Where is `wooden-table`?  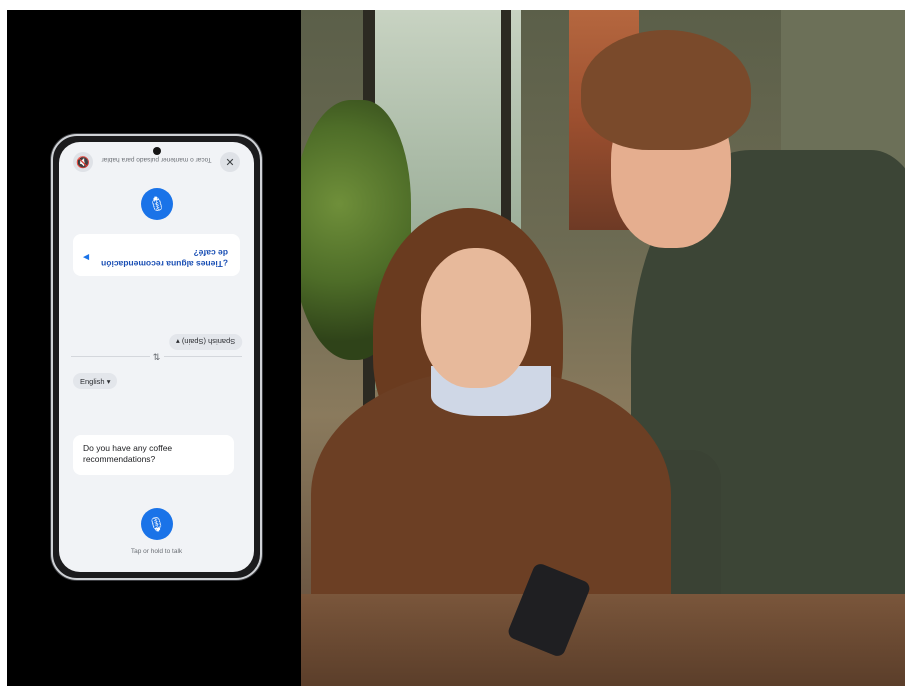
wooden-table is located at coordinates (603, 640).